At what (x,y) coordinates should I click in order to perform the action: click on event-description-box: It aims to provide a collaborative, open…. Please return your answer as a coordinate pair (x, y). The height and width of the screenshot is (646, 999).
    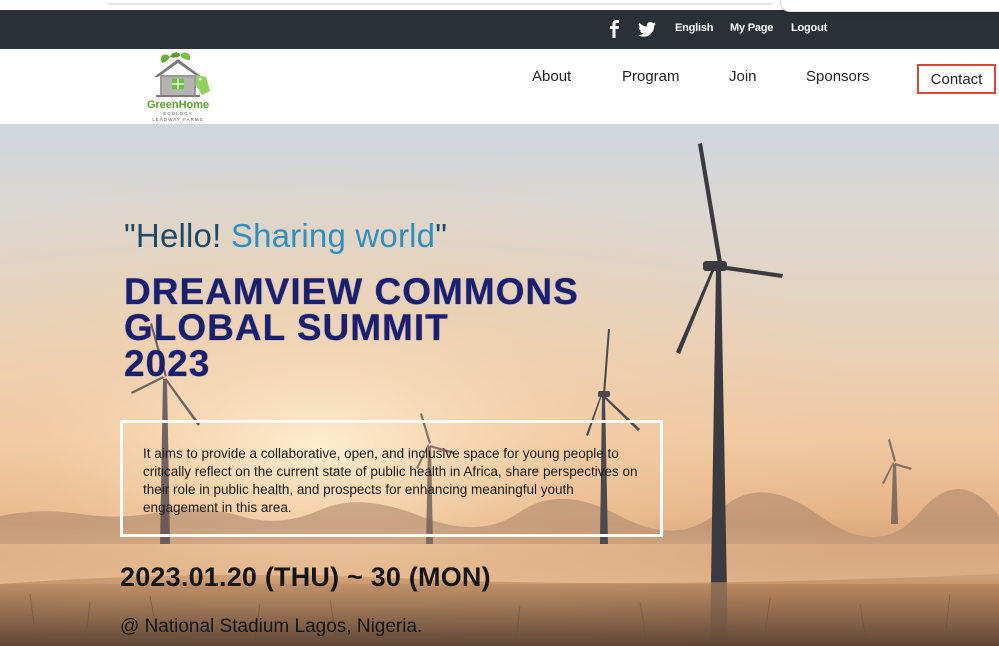
    Looking at the image, I should click on (391, 478).